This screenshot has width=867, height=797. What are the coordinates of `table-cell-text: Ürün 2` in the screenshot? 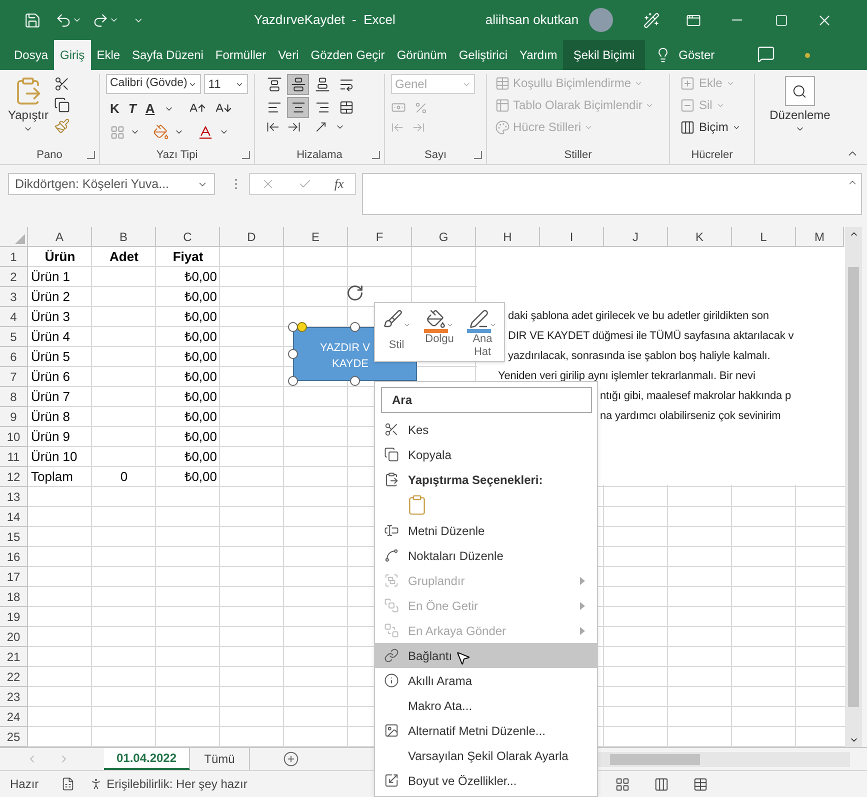 It's located at (51, 297).